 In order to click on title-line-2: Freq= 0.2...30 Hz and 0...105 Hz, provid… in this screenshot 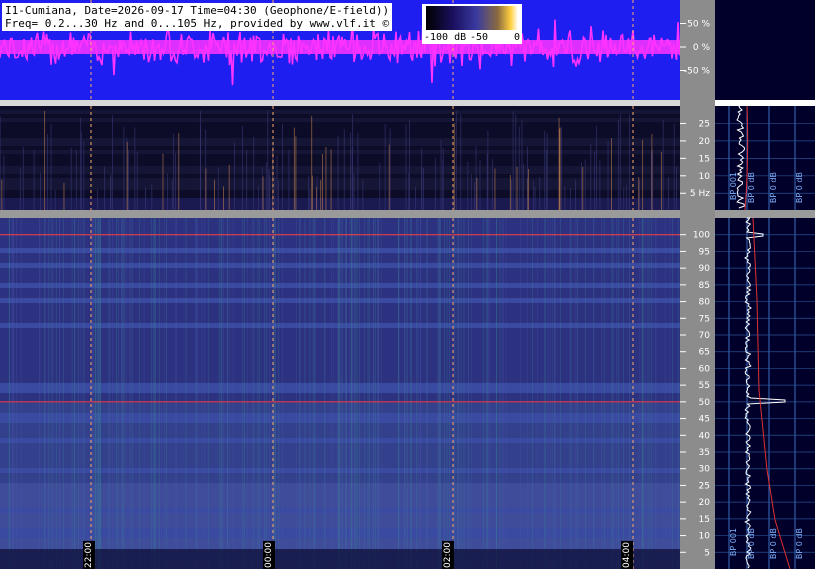, I will do `click(197, 23)`.